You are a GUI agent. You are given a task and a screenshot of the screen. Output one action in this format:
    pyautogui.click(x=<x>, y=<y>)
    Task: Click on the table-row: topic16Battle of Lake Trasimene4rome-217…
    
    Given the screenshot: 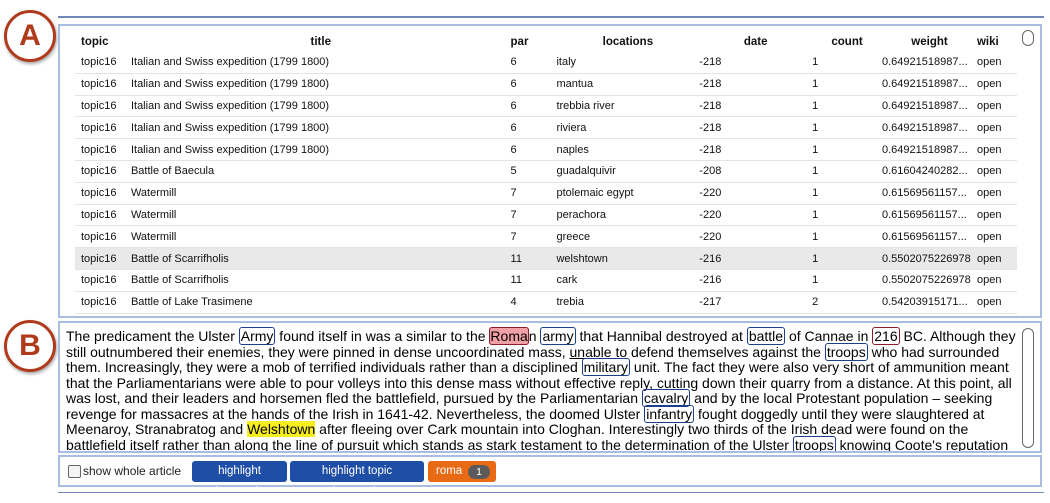 What is the action you would take?
    pyautogui.click(x=546, y=314)
    